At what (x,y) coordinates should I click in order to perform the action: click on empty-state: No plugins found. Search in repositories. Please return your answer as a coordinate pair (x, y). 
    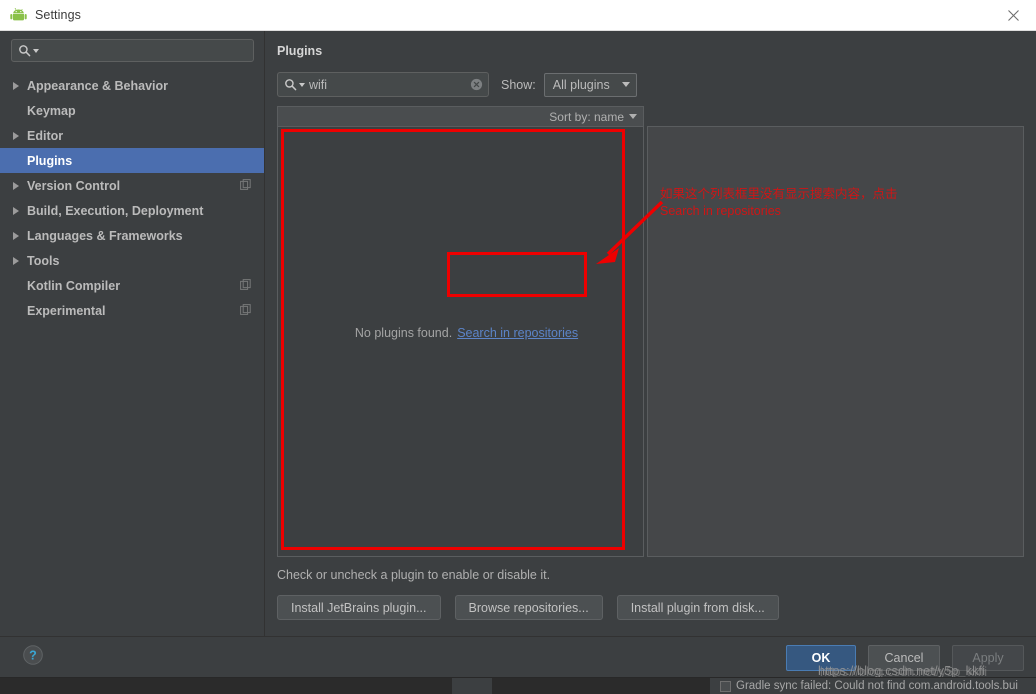
    Looking at the image, I should click on (466, 333).